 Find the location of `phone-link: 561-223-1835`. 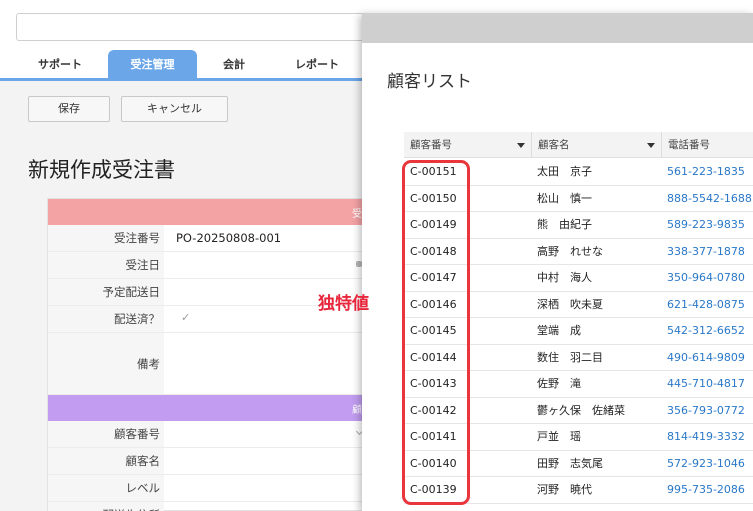

phone-link: 561-223-1835 is located at coordinates (706, 172).